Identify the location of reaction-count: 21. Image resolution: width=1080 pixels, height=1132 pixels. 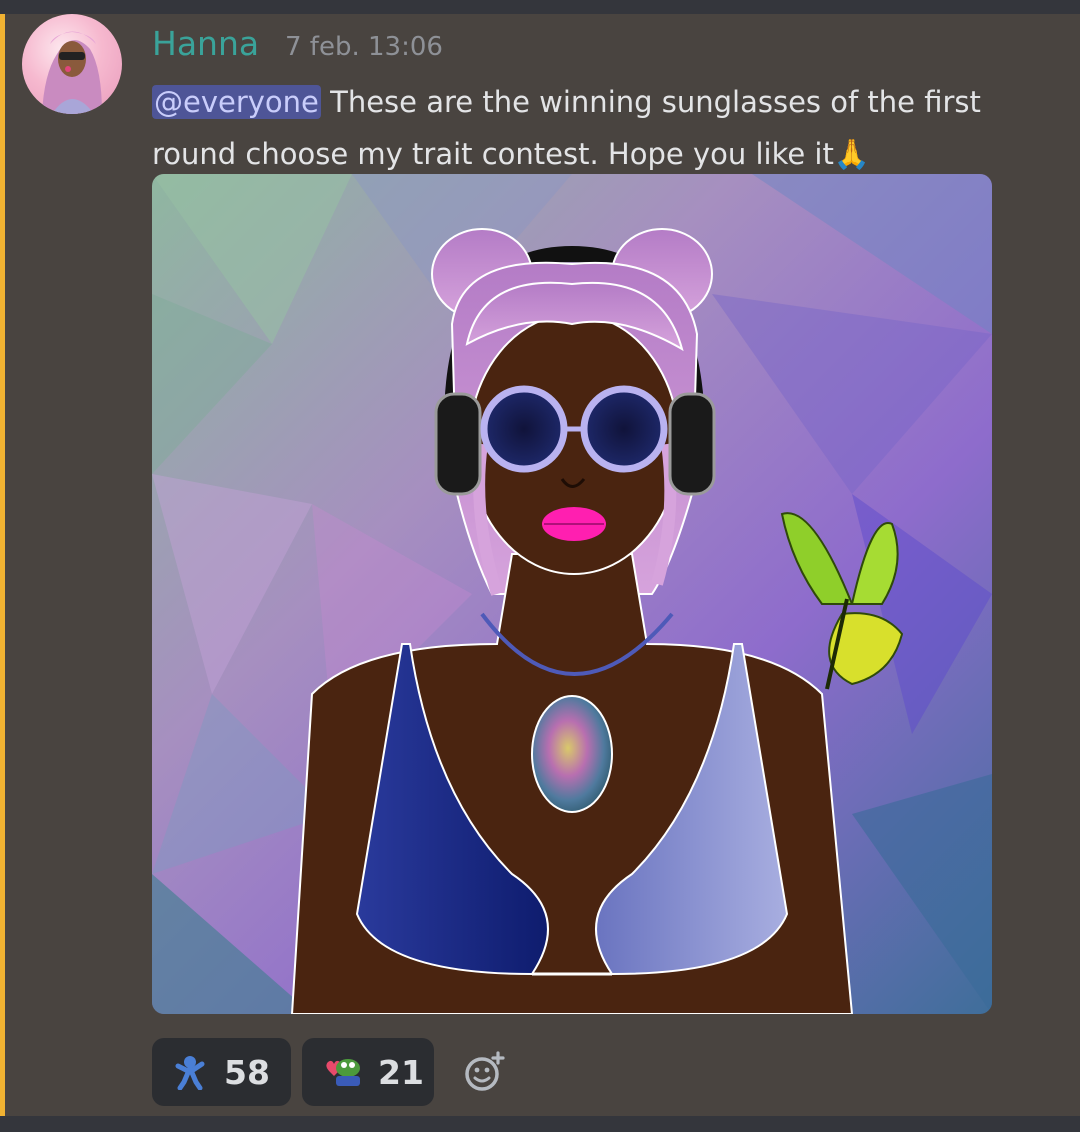
(401, 1072).